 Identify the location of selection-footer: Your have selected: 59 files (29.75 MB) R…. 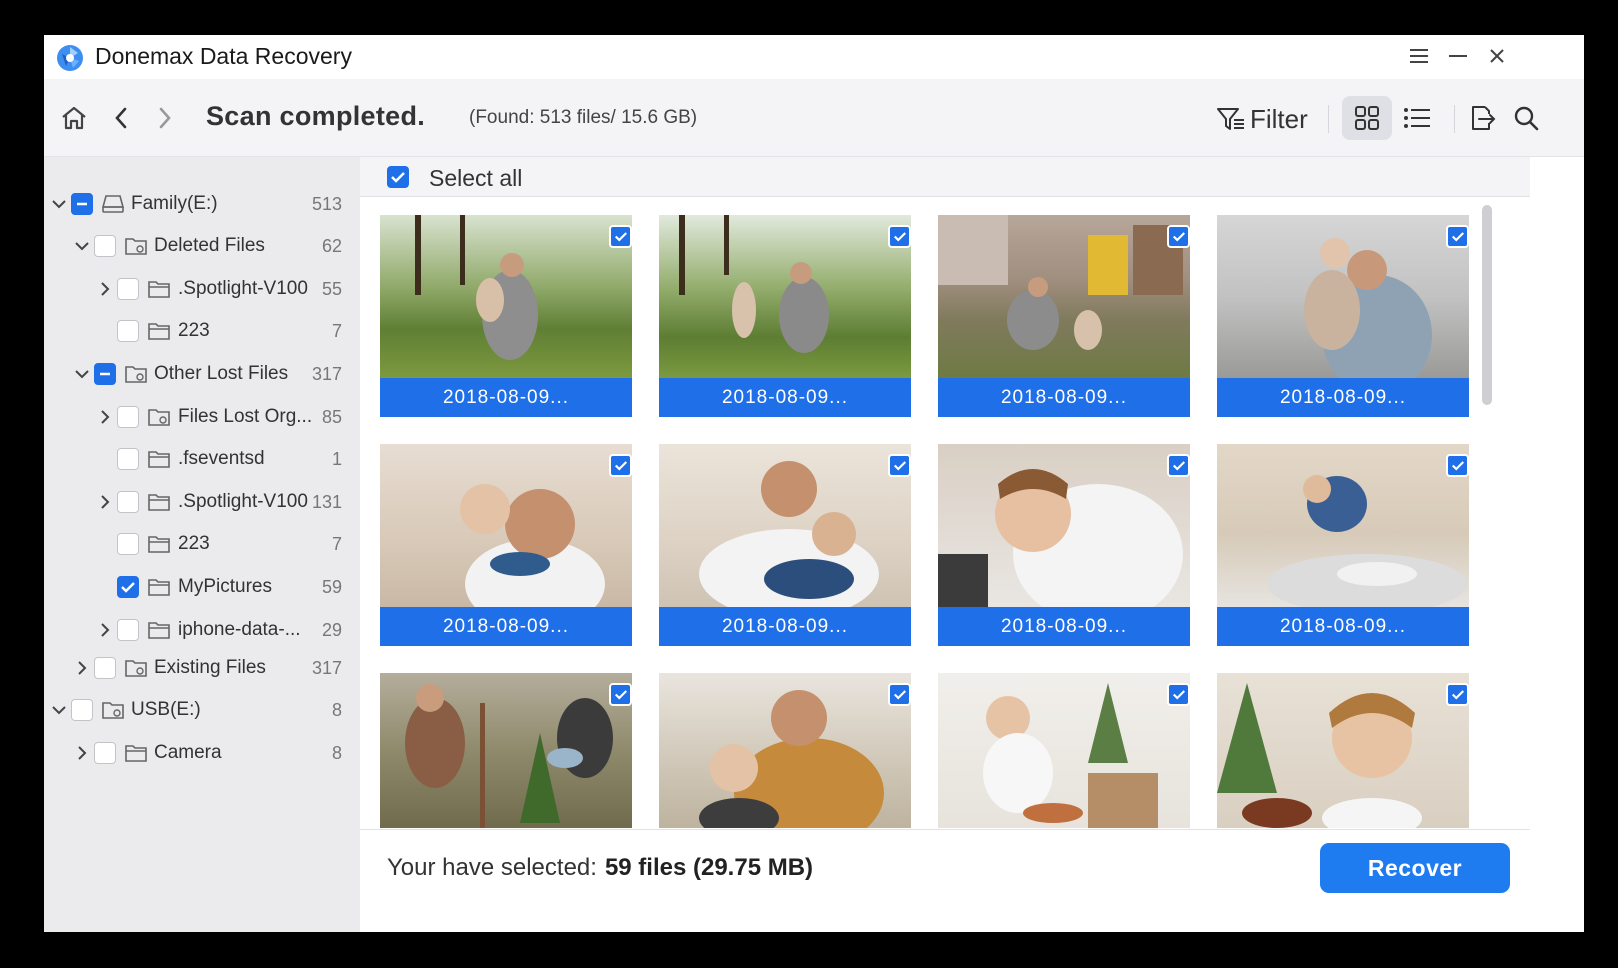
(945, 880).